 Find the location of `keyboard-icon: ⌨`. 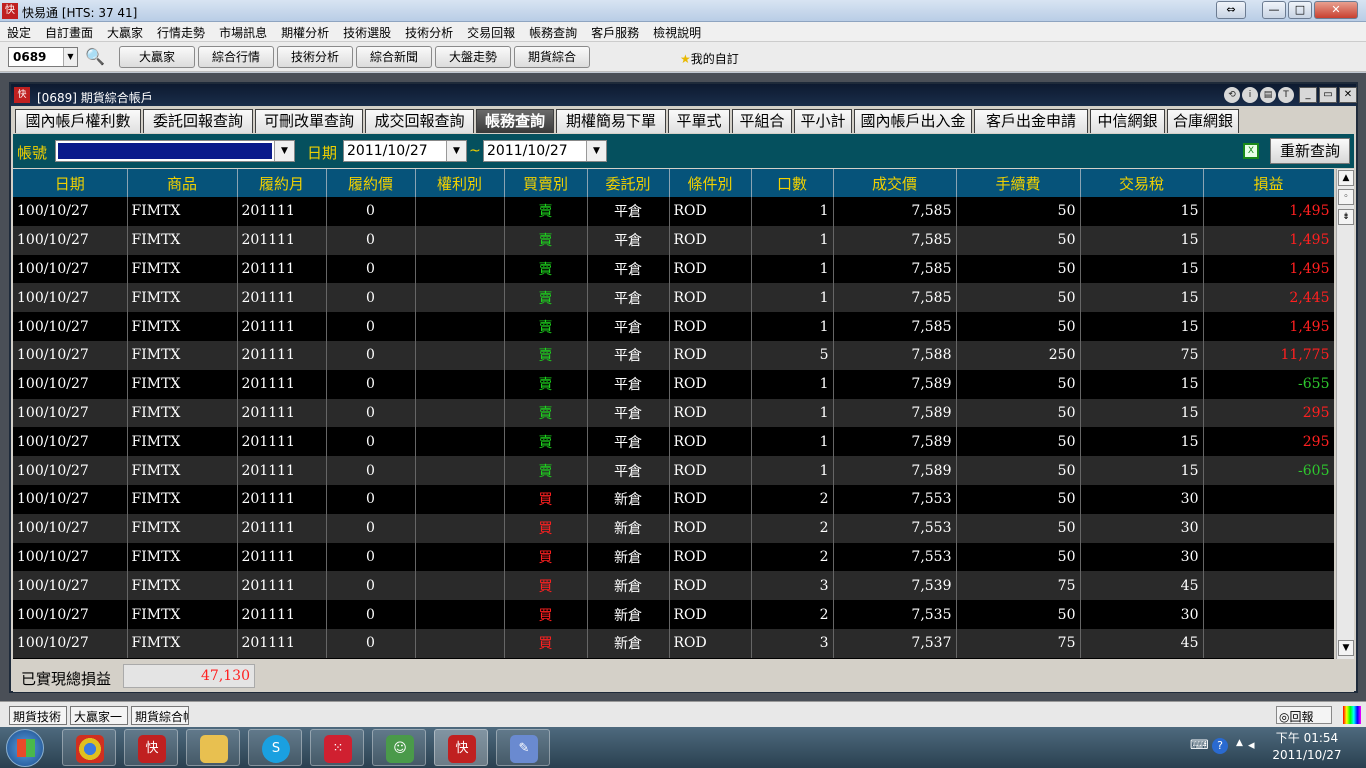

keyboard-icon: ⌨ is located at coordinates (1199, 745).